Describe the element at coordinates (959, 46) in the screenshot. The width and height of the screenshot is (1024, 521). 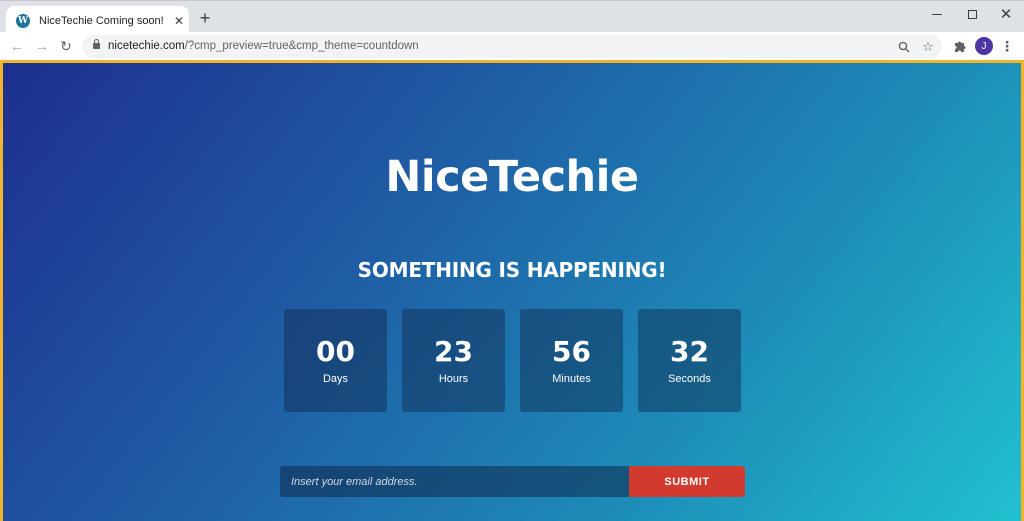
I see `puzzle-icon` at that location.